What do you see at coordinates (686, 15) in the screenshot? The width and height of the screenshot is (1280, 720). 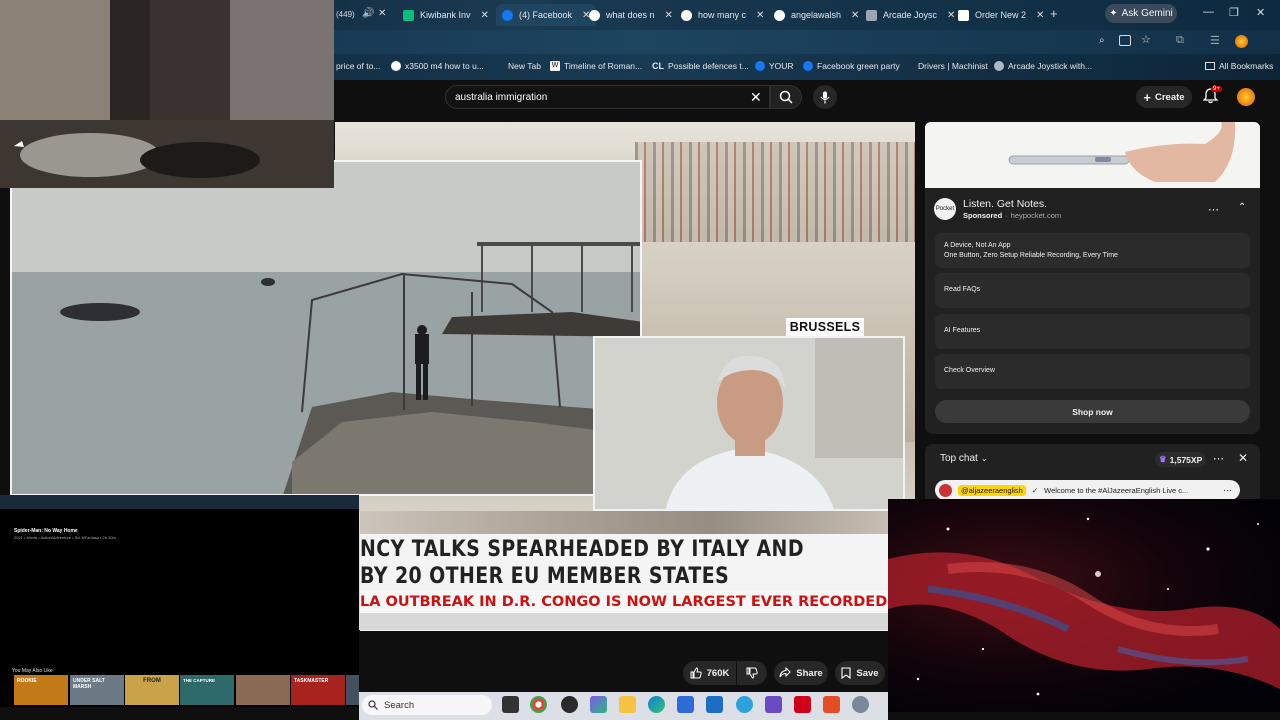 I see `google-icon` at bounding box center [686, 15].